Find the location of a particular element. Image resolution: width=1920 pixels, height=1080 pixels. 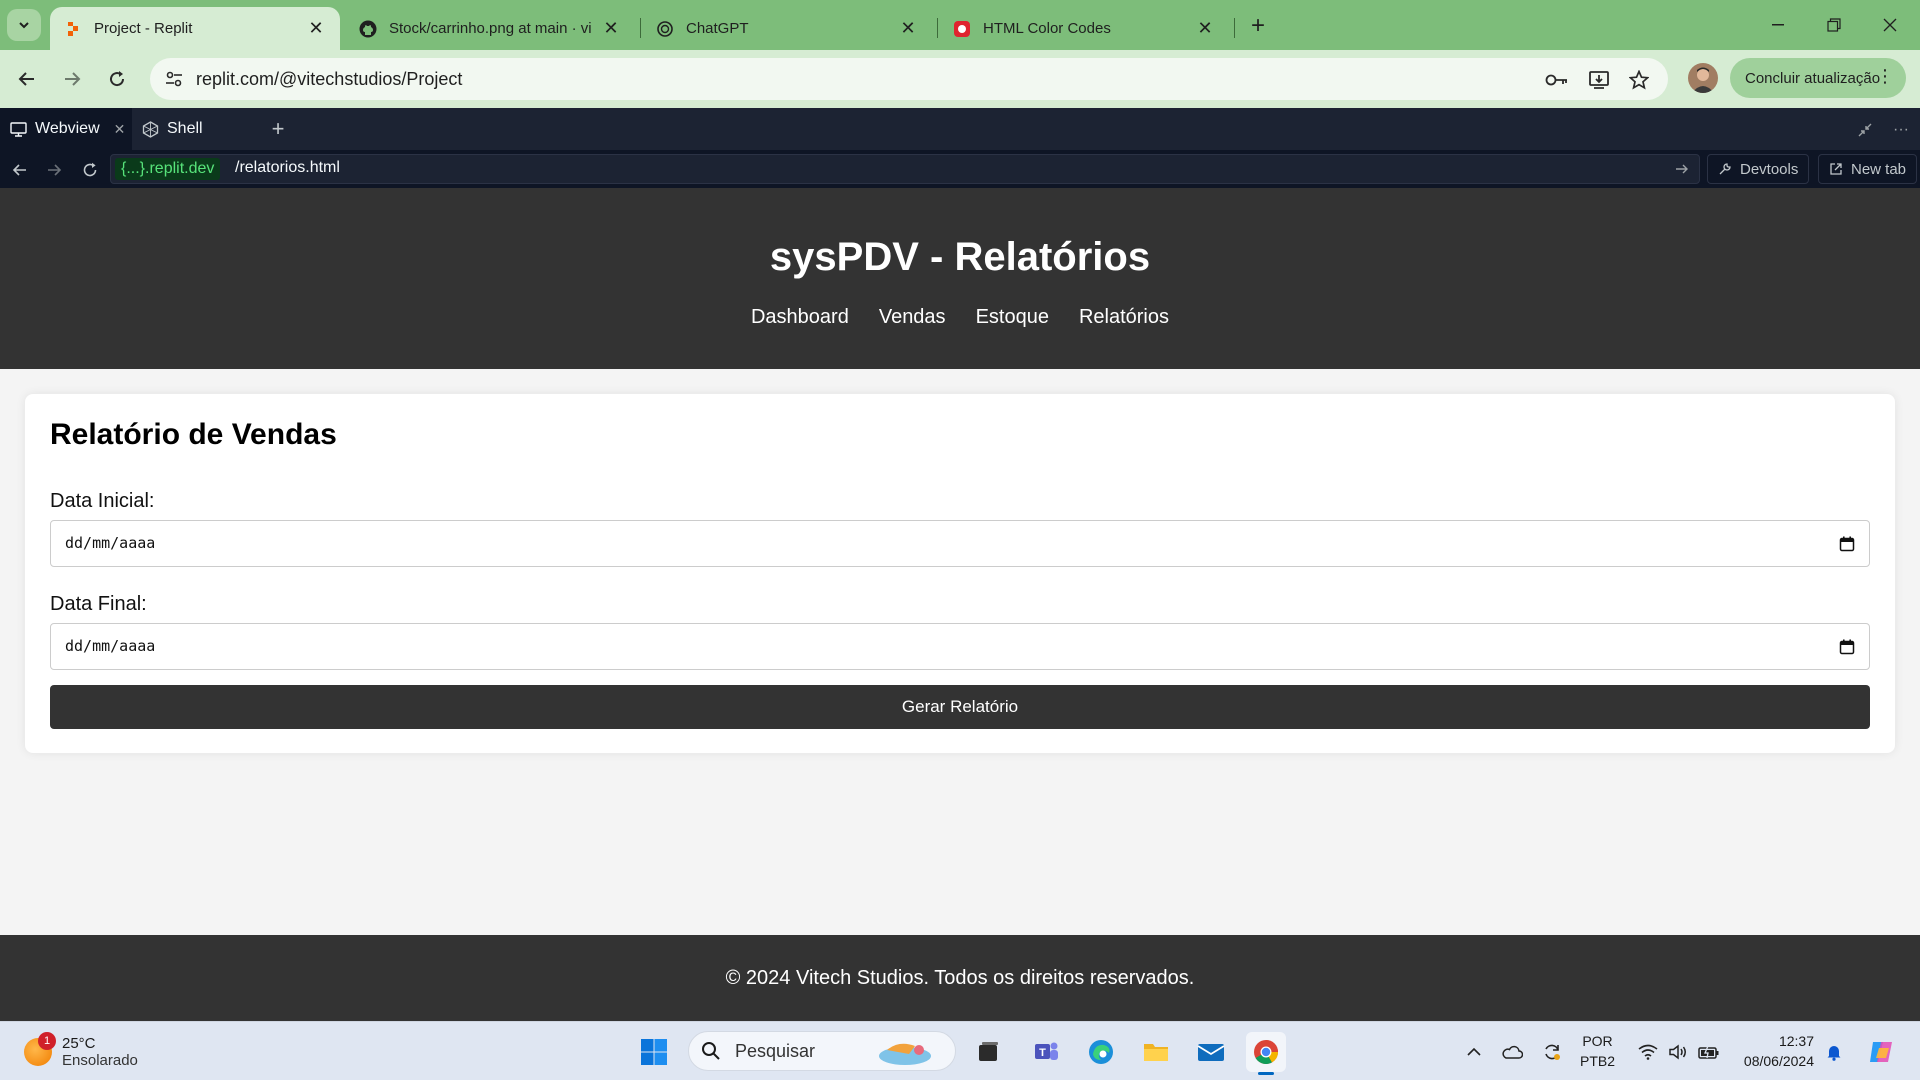

replit-domain-badge: {...}.replit.dev is located at coordinates (168, 169).